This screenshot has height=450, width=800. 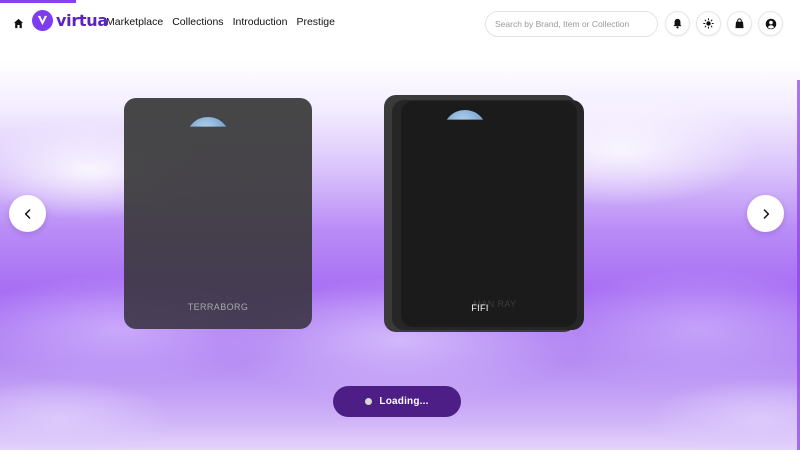 What do you see at coordinates (218, 213) in the screenshot?
I see `collection-card-terraborg` at bounding box center [218, 213].